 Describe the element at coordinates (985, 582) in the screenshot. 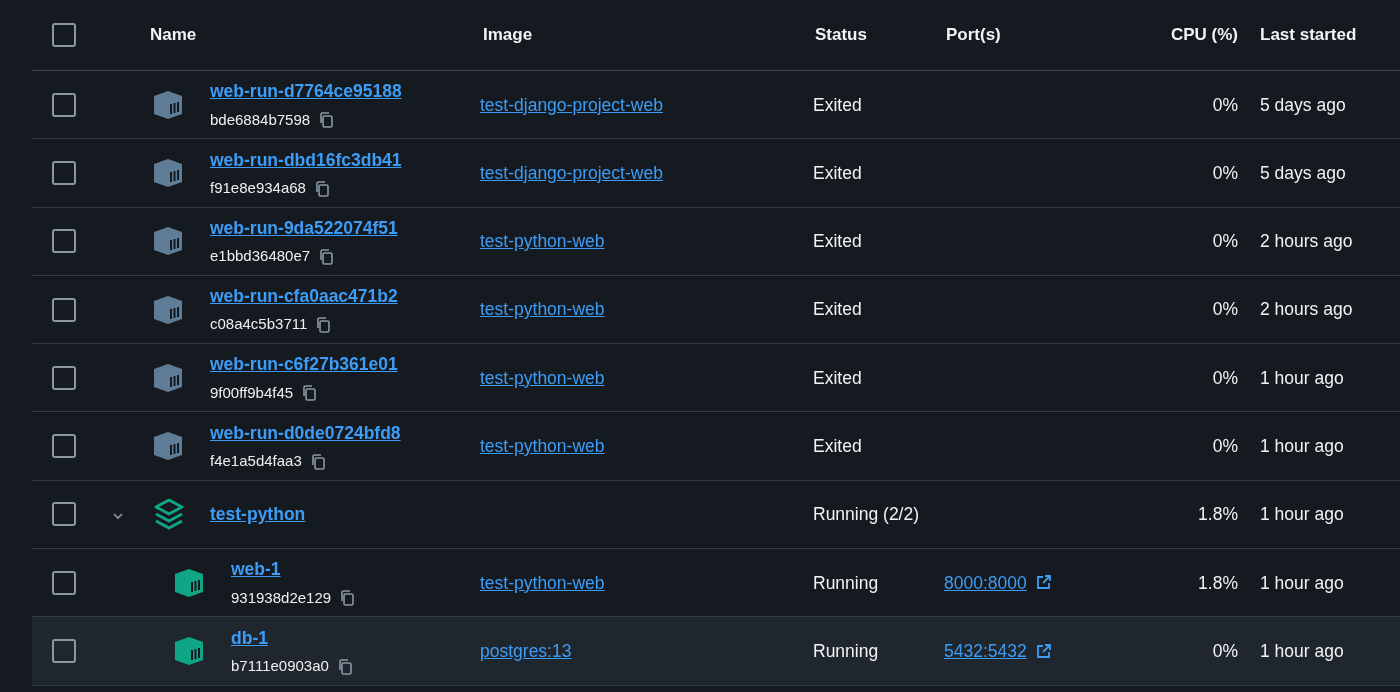

I see `port-link: 8000:8000` at that location.